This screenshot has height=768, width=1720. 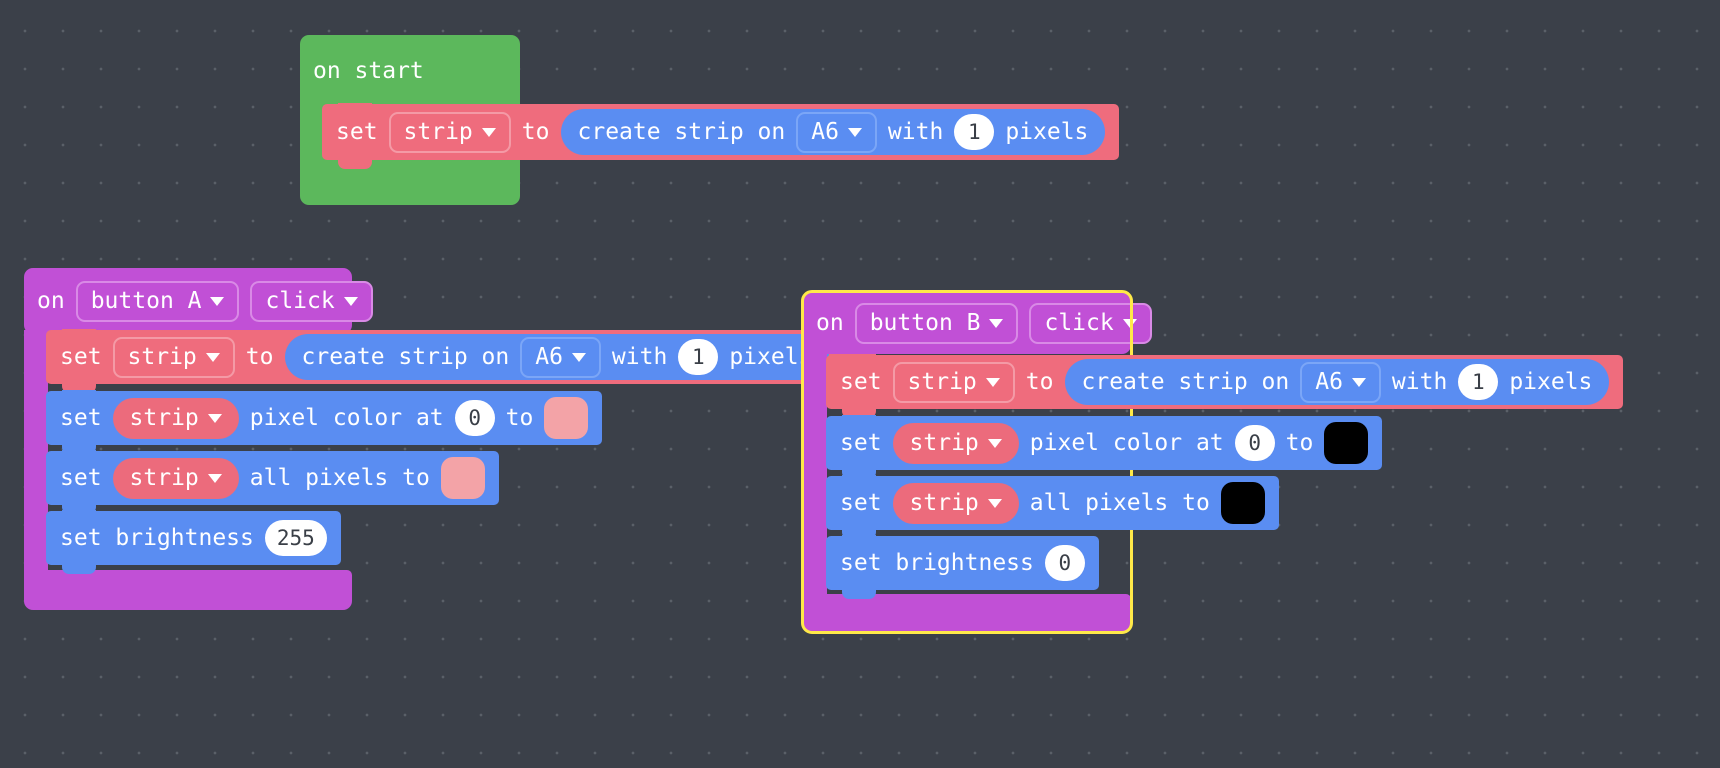 I want to click on brightness-field: 0, so click(x=1064, y=563).